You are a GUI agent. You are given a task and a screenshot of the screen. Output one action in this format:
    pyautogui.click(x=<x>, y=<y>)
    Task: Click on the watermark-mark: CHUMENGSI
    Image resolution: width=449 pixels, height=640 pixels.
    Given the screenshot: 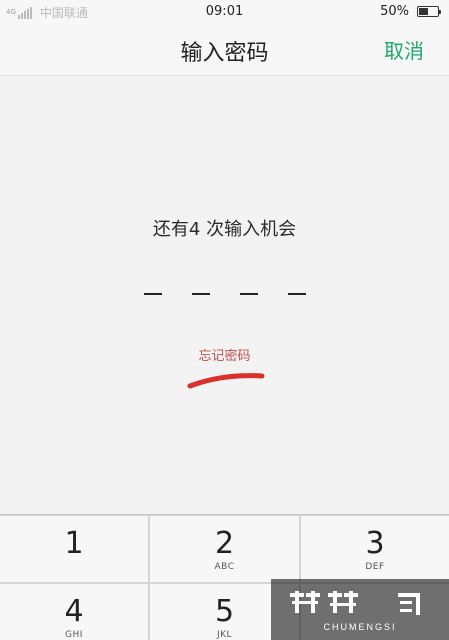 What is the action you would take?
    pyautogui.click(x=355, y=611)
    